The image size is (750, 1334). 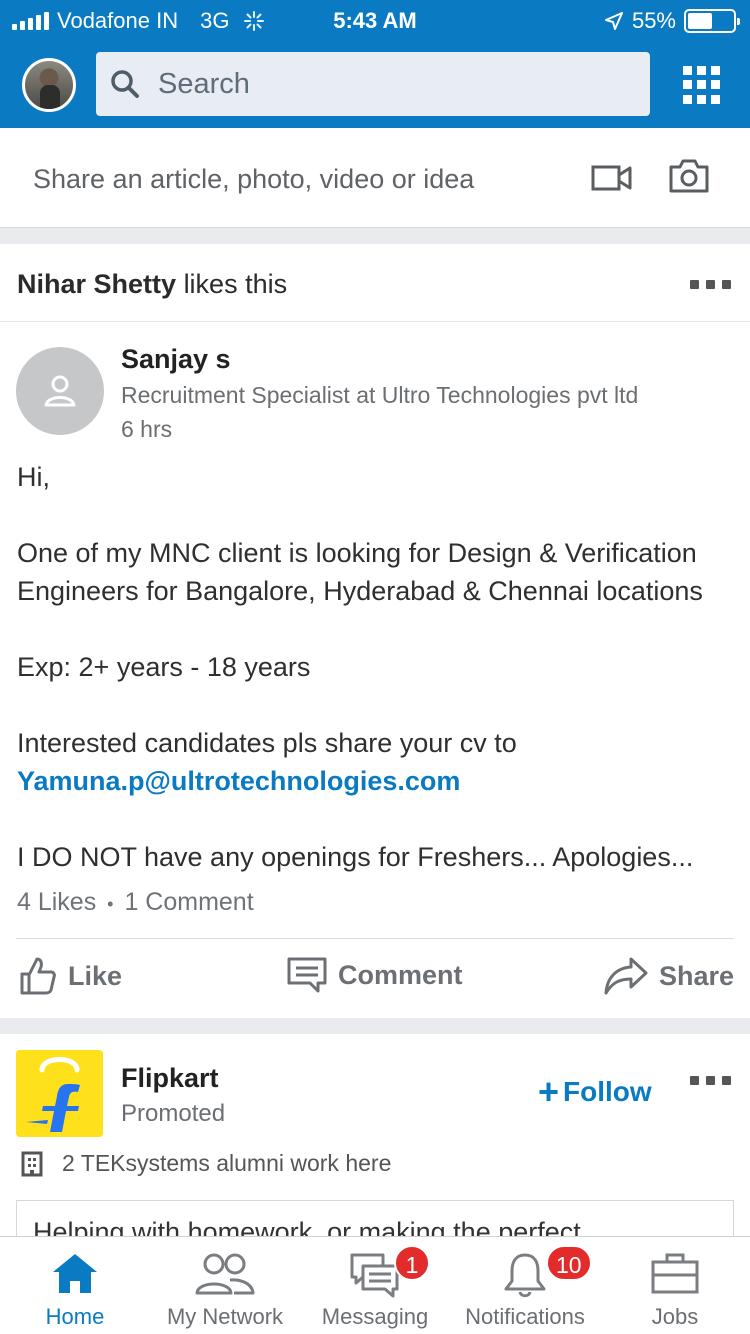 I want to click on share-prompt: Share an article, photo, video or idea, so click(x=254, y=179).